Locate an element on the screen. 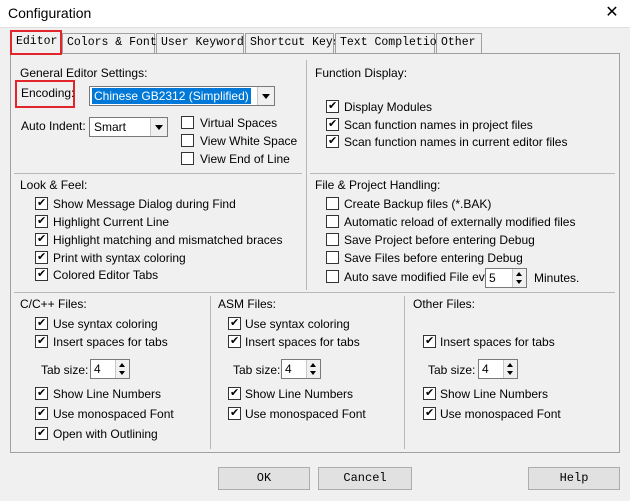 This screenshot has width=630, height=501. print-syntax-coloring-label: Print with syntax coloring is located at coordinates (119, 258).